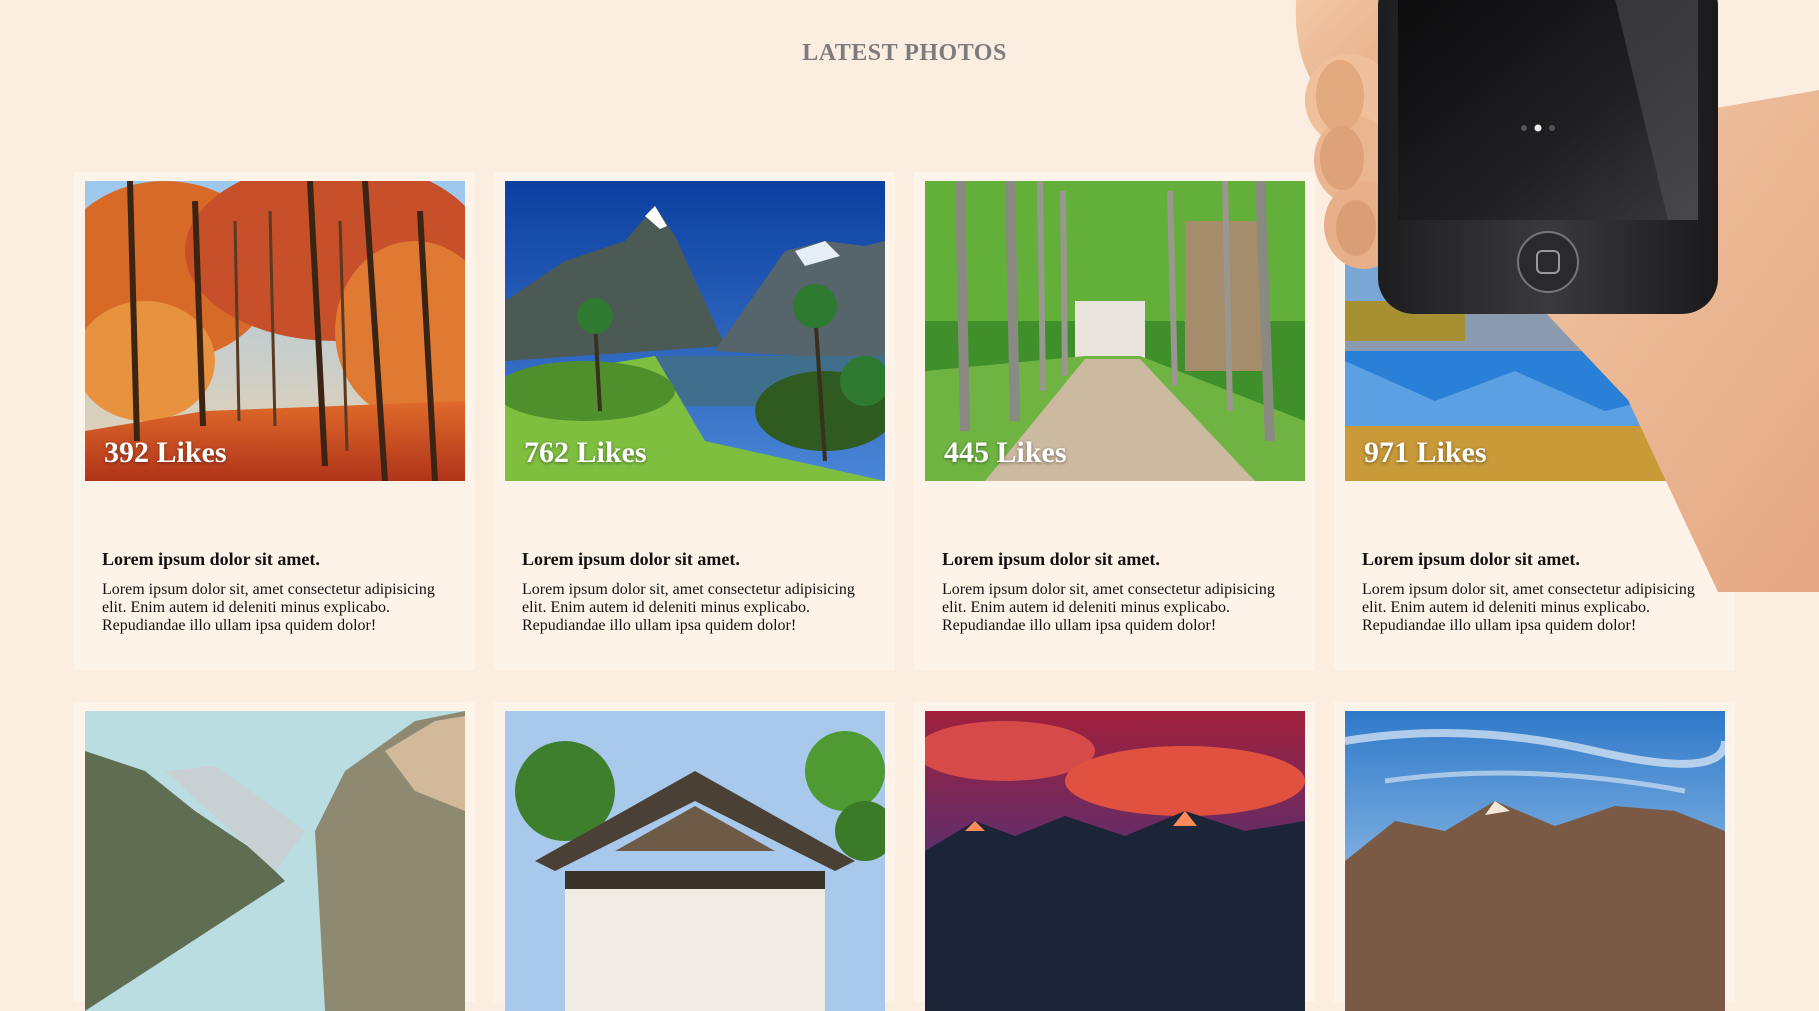  I want to click on likes-count: 392 Likes, so click(165, 452).